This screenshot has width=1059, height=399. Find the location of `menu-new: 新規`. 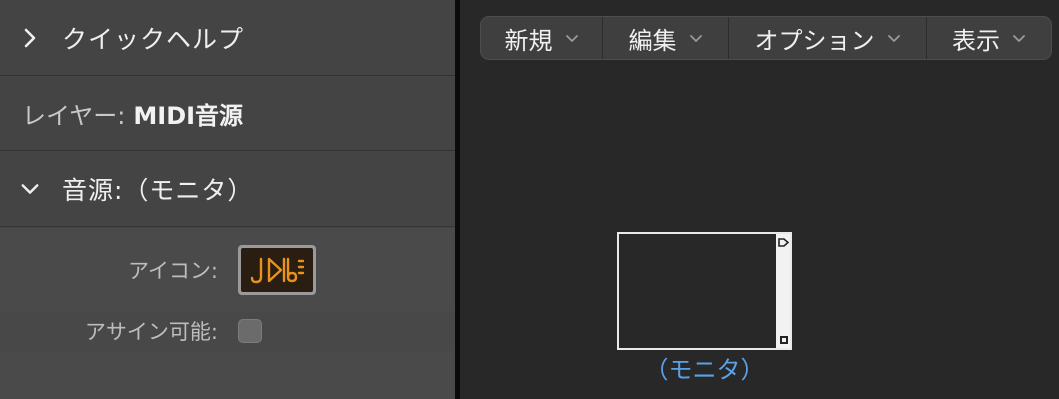

menu-new: 新規 is located at coordinates (542, 38).